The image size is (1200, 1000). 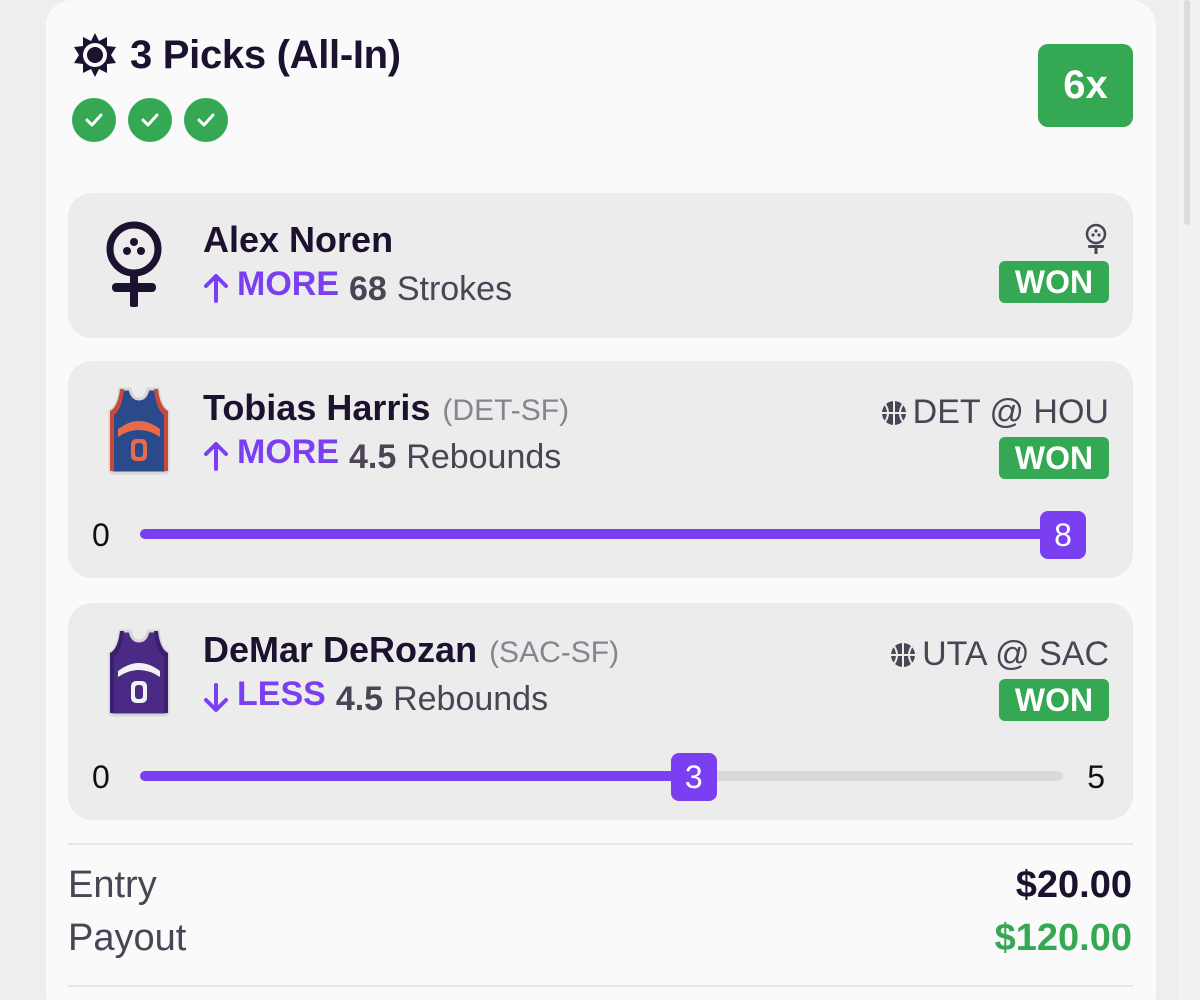 I want to click on projection-line: MORE 4.5 Rebounds, so click(x=382, y=455).